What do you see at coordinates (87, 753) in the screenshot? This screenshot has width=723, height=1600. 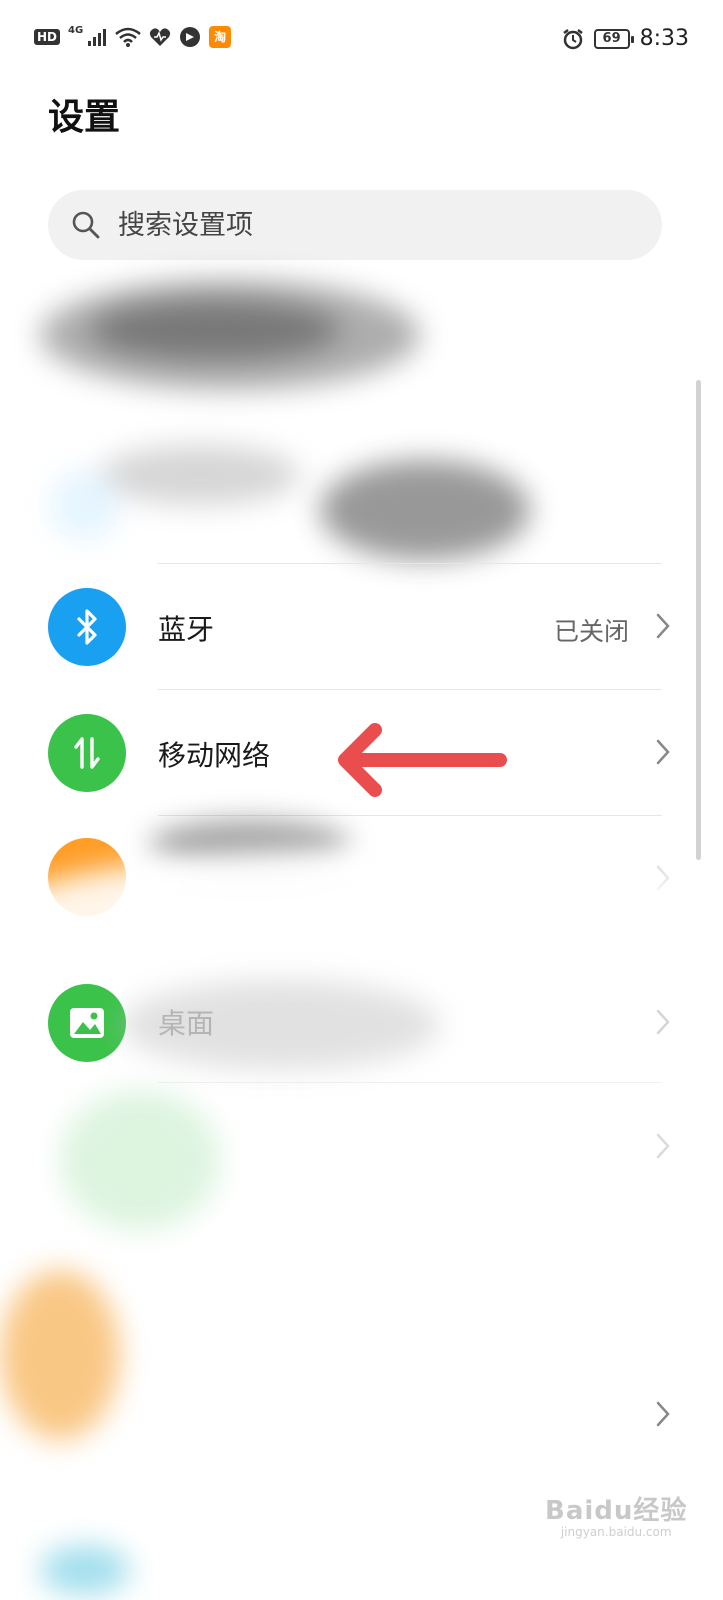 I see `mobile-data-icon` at bounding box center [87, 753].